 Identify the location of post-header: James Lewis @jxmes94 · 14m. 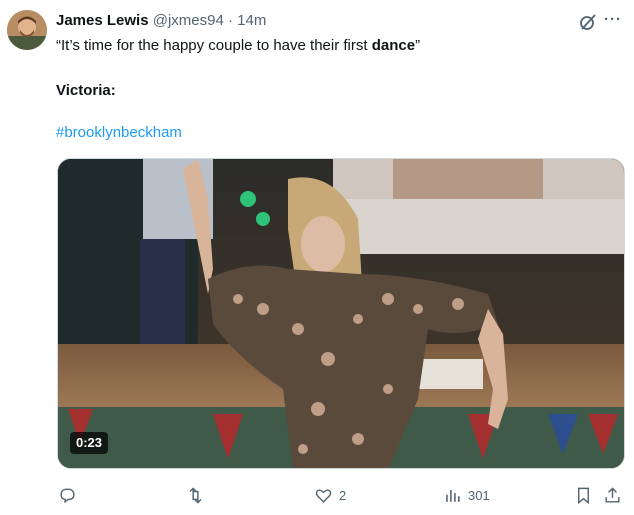
(161, 21).